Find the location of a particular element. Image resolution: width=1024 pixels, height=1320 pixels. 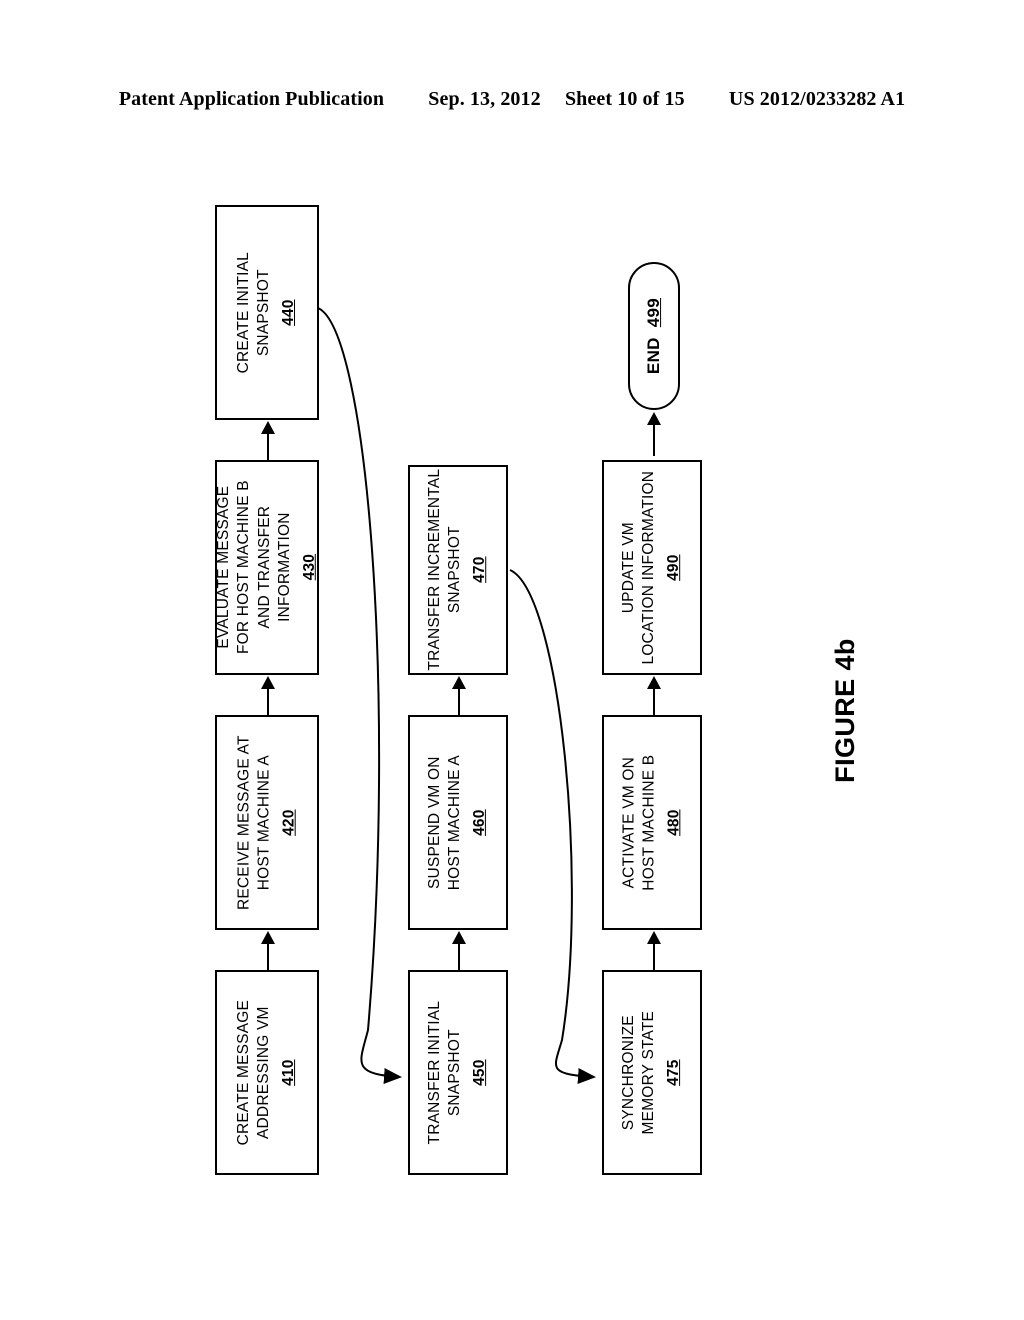

flow-node-440: CREATE INITIAL SNAPSHOT 440 is located at coordinates (267, 312).